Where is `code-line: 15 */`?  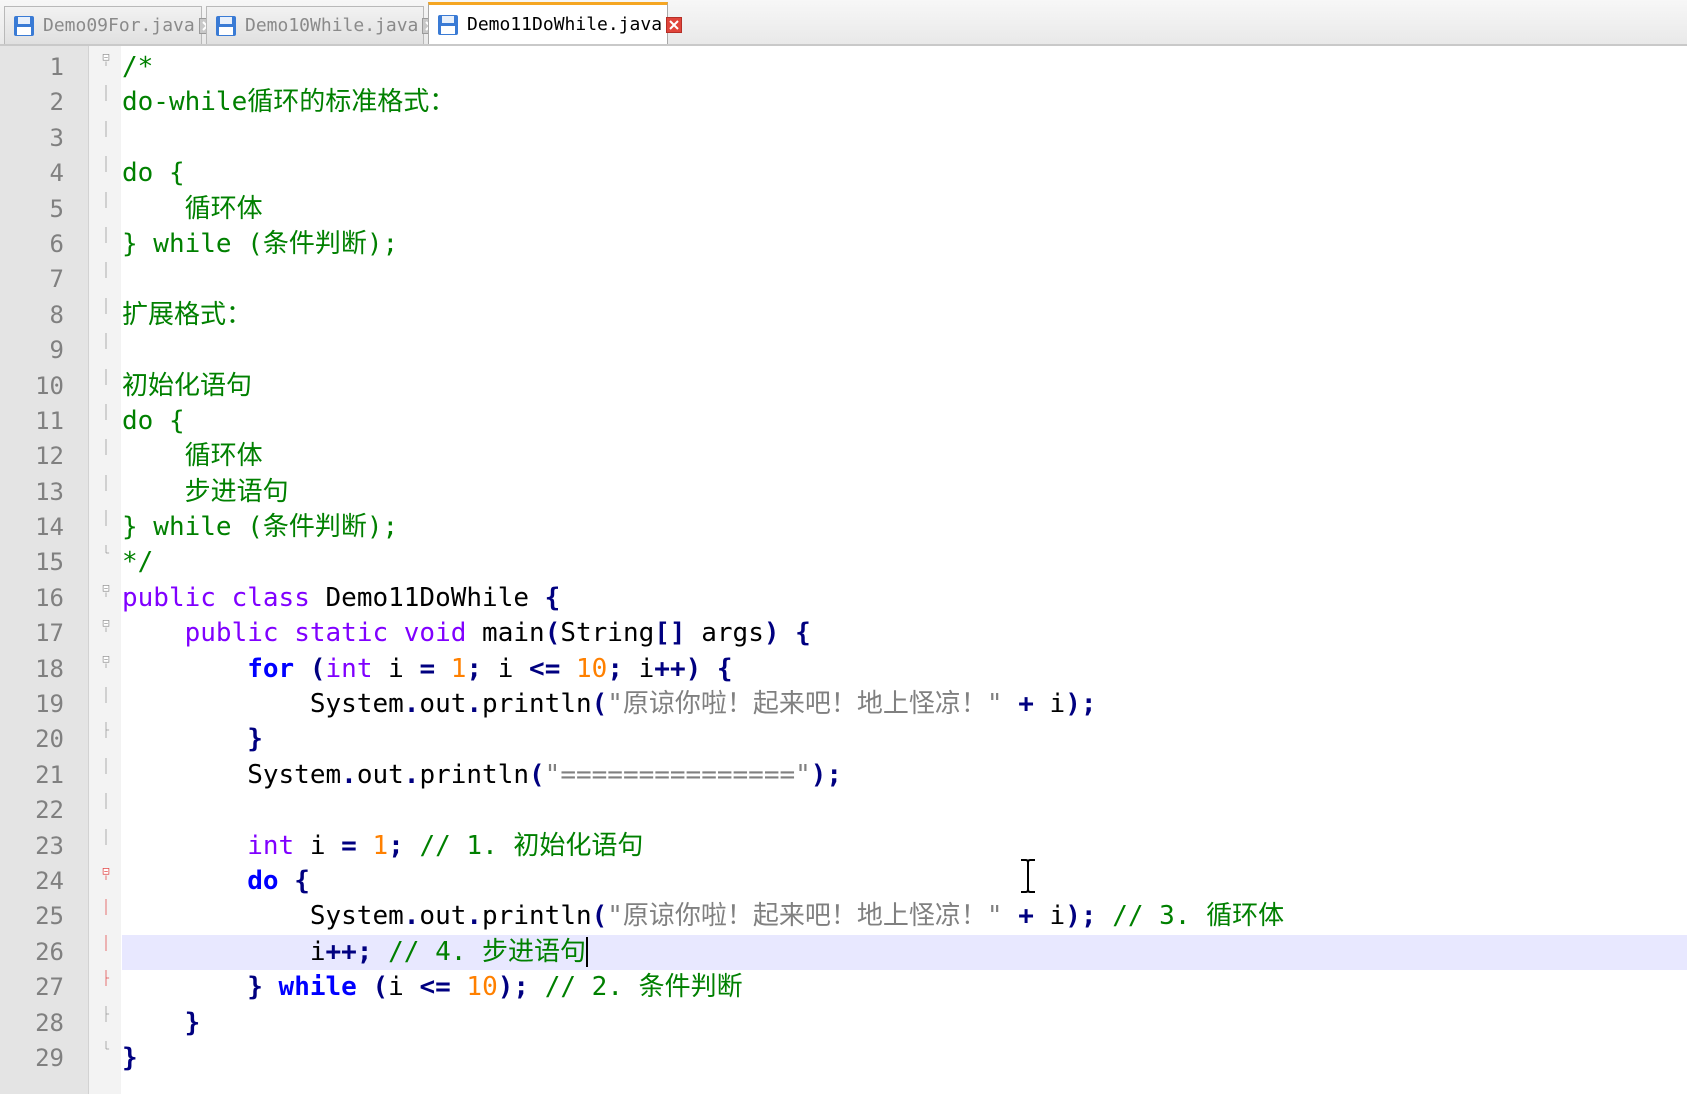
code-line: 15 */ is located at coordinates (843, 562).